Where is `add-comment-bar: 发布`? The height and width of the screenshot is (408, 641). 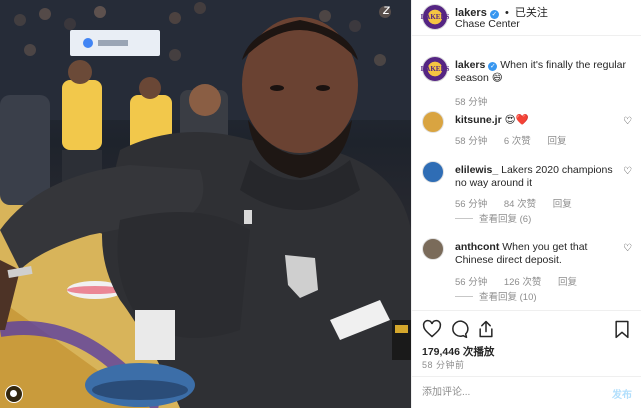 add-comment-bar: 发布 is located at coordinates (526, 392).